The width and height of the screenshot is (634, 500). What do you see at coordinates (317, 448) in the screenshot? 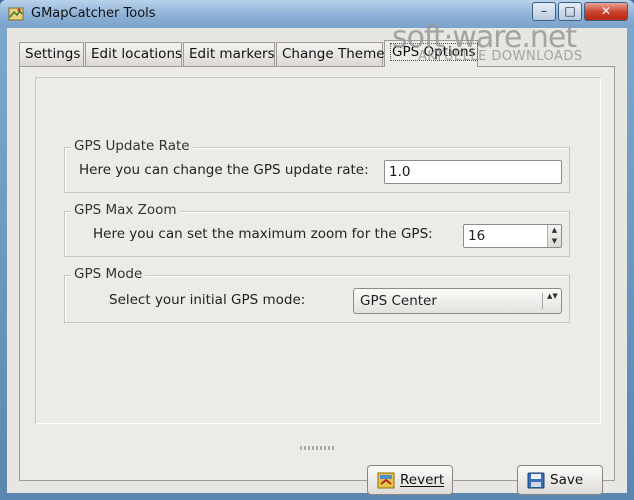
I see `resize-grip` at bounding box center [317, 448].